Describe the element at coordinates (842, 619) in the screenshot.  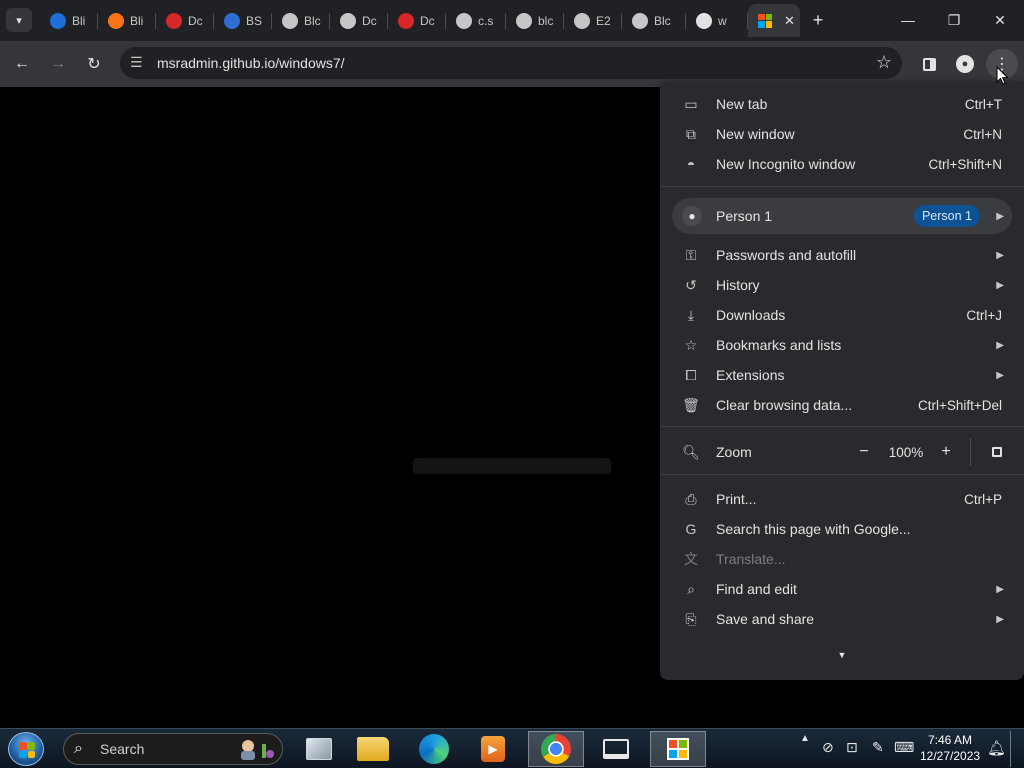
I see `menu-item-save-and-share: ⎘ Save and share ▶` at that location.